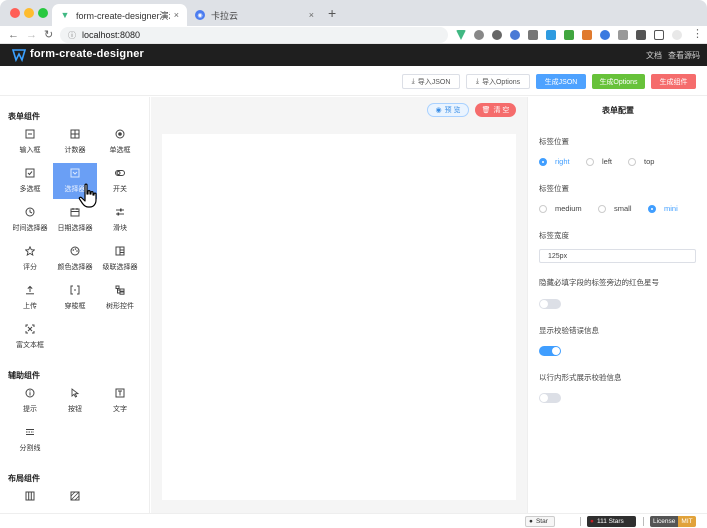  What do you see at coordinates (431, 81) in the screenshot?
I see `import-json-button: ⤓ 导入JSON` at bounding box center [431, 81].